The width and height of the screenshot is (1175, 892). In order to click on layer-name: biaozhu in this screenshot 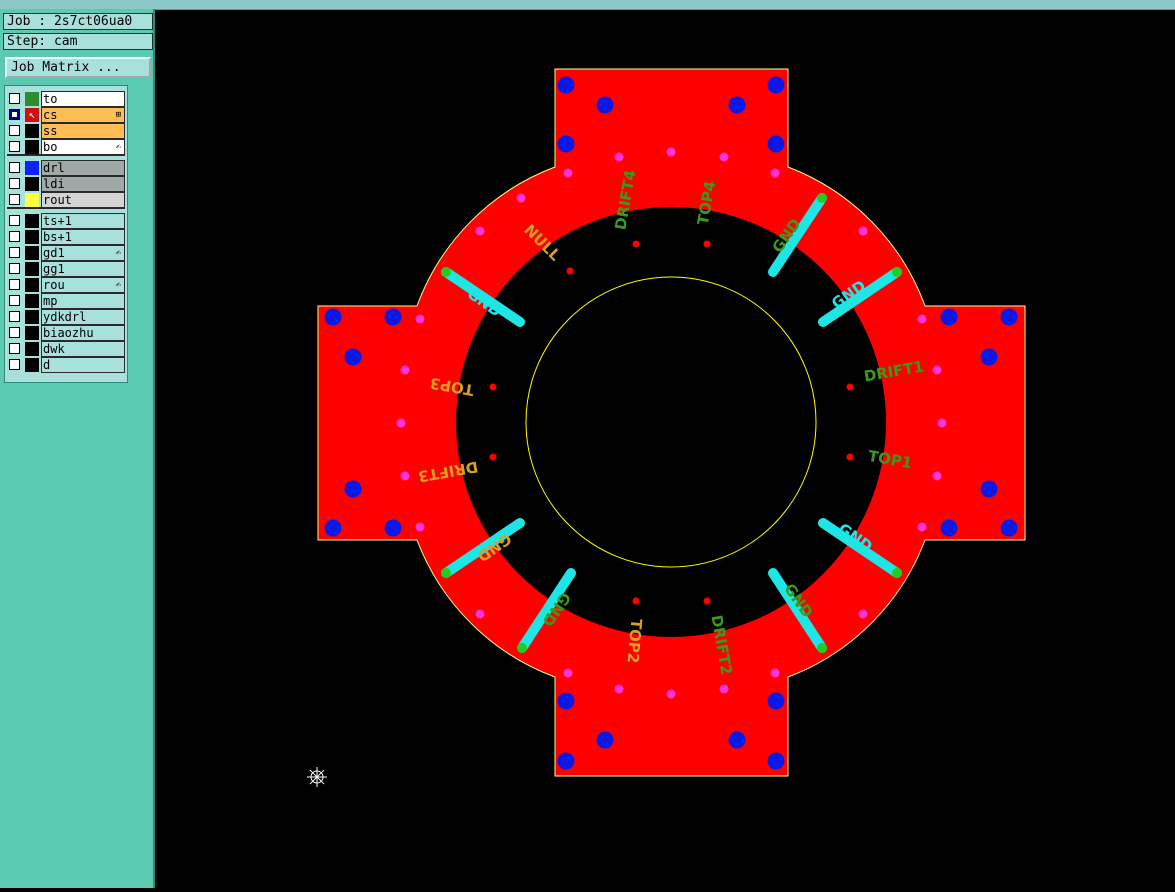, I will do `click(83, 333)`.